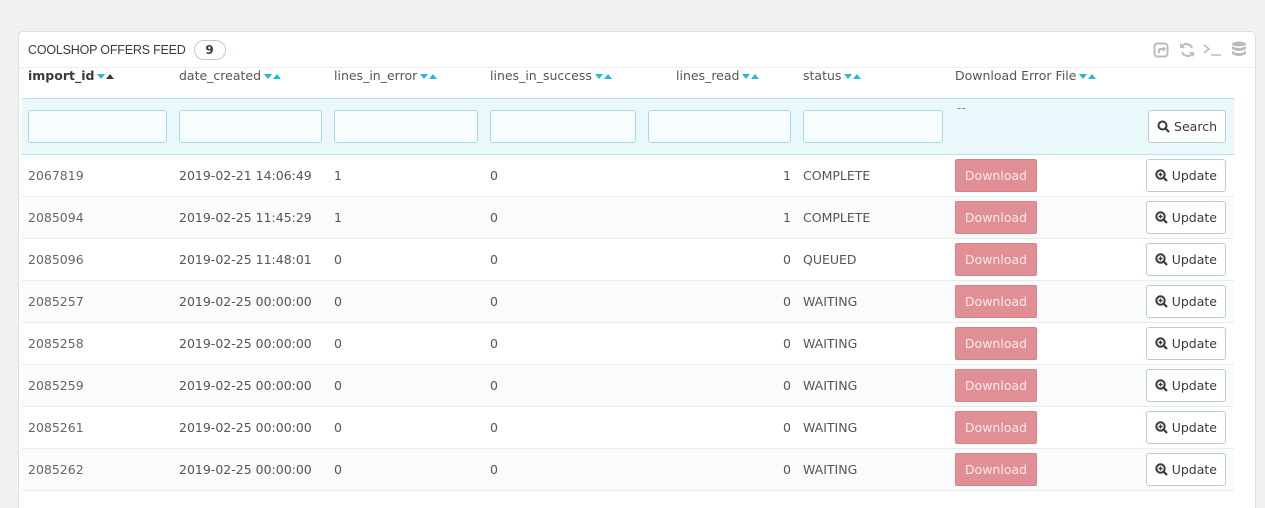 The image size is (1265, 508). I want to click on filter-import-id-input, so click(97, 126).